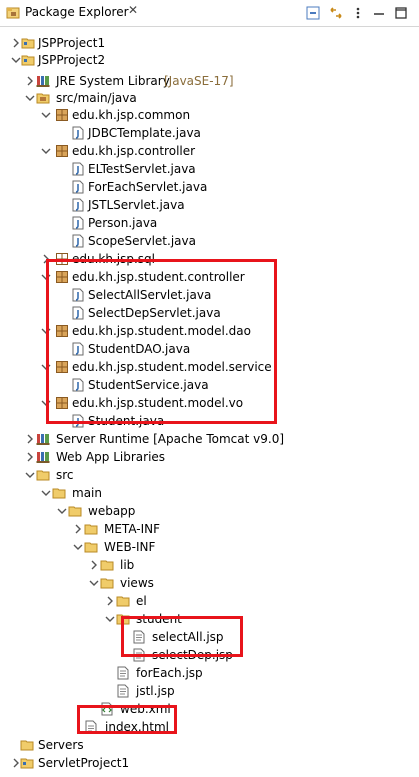 Image resolution: width=419 pixels, height=777 pixels. What do you see at coordinates (209, 745) in the screenshot?
I see `tree-item-servers: Servers` at bounding box center [209, 745].